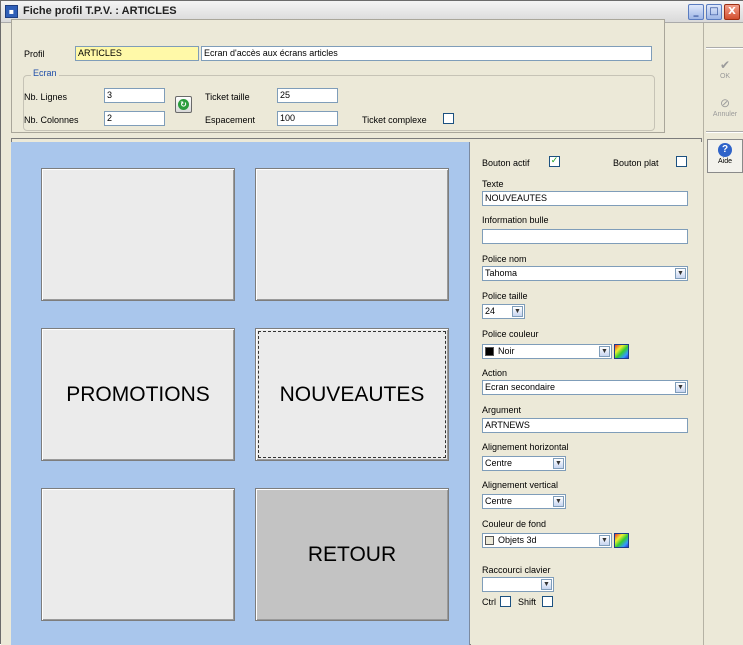 This screenshot has height=645, width=743. Describe the element at coordinates (352, 554) in the screenshot. I see `grid-button-retour: RETOUR` at that location.